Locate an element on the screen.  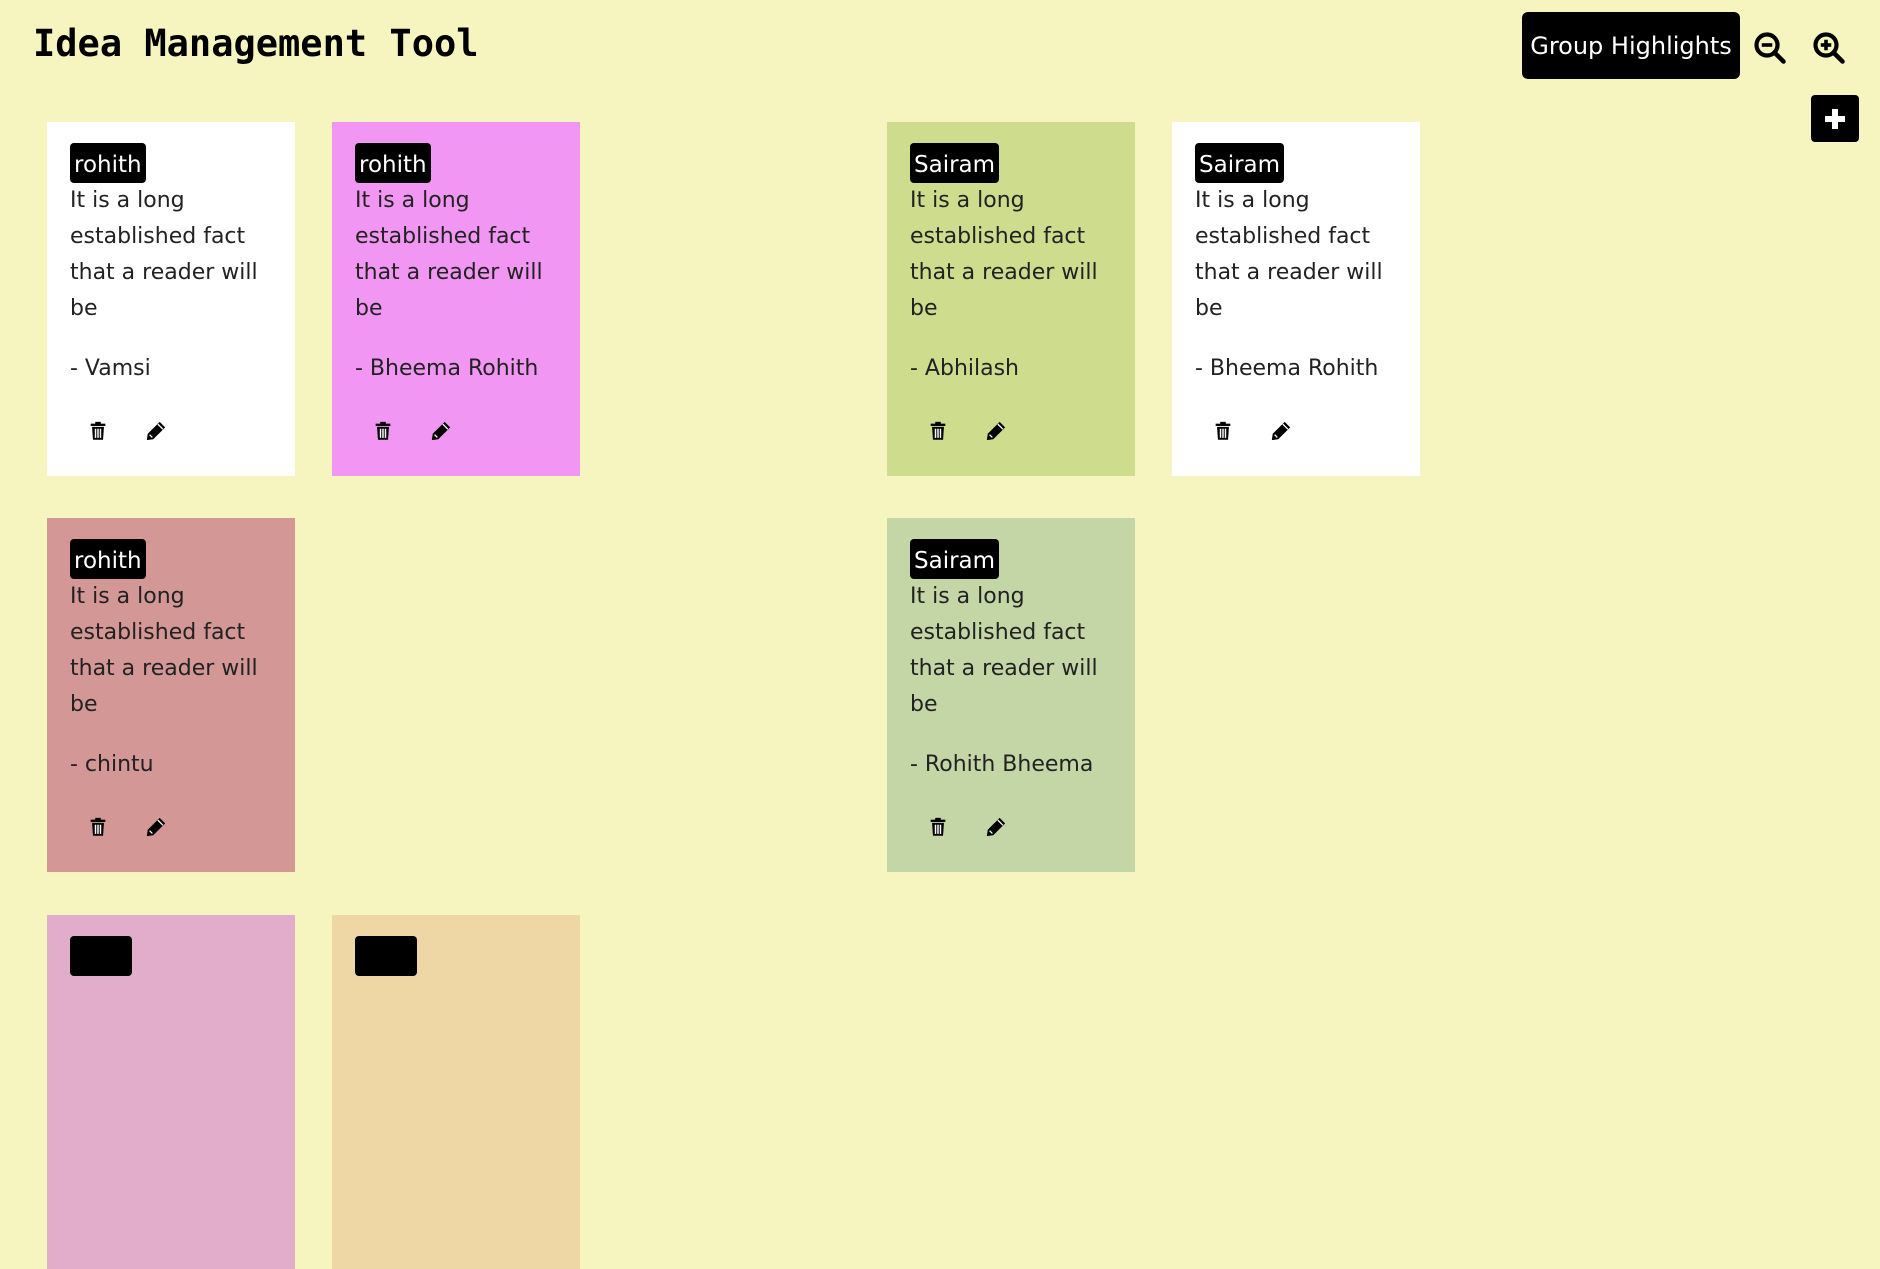
zoom-in-icon is located at coordinates (1829, 48).